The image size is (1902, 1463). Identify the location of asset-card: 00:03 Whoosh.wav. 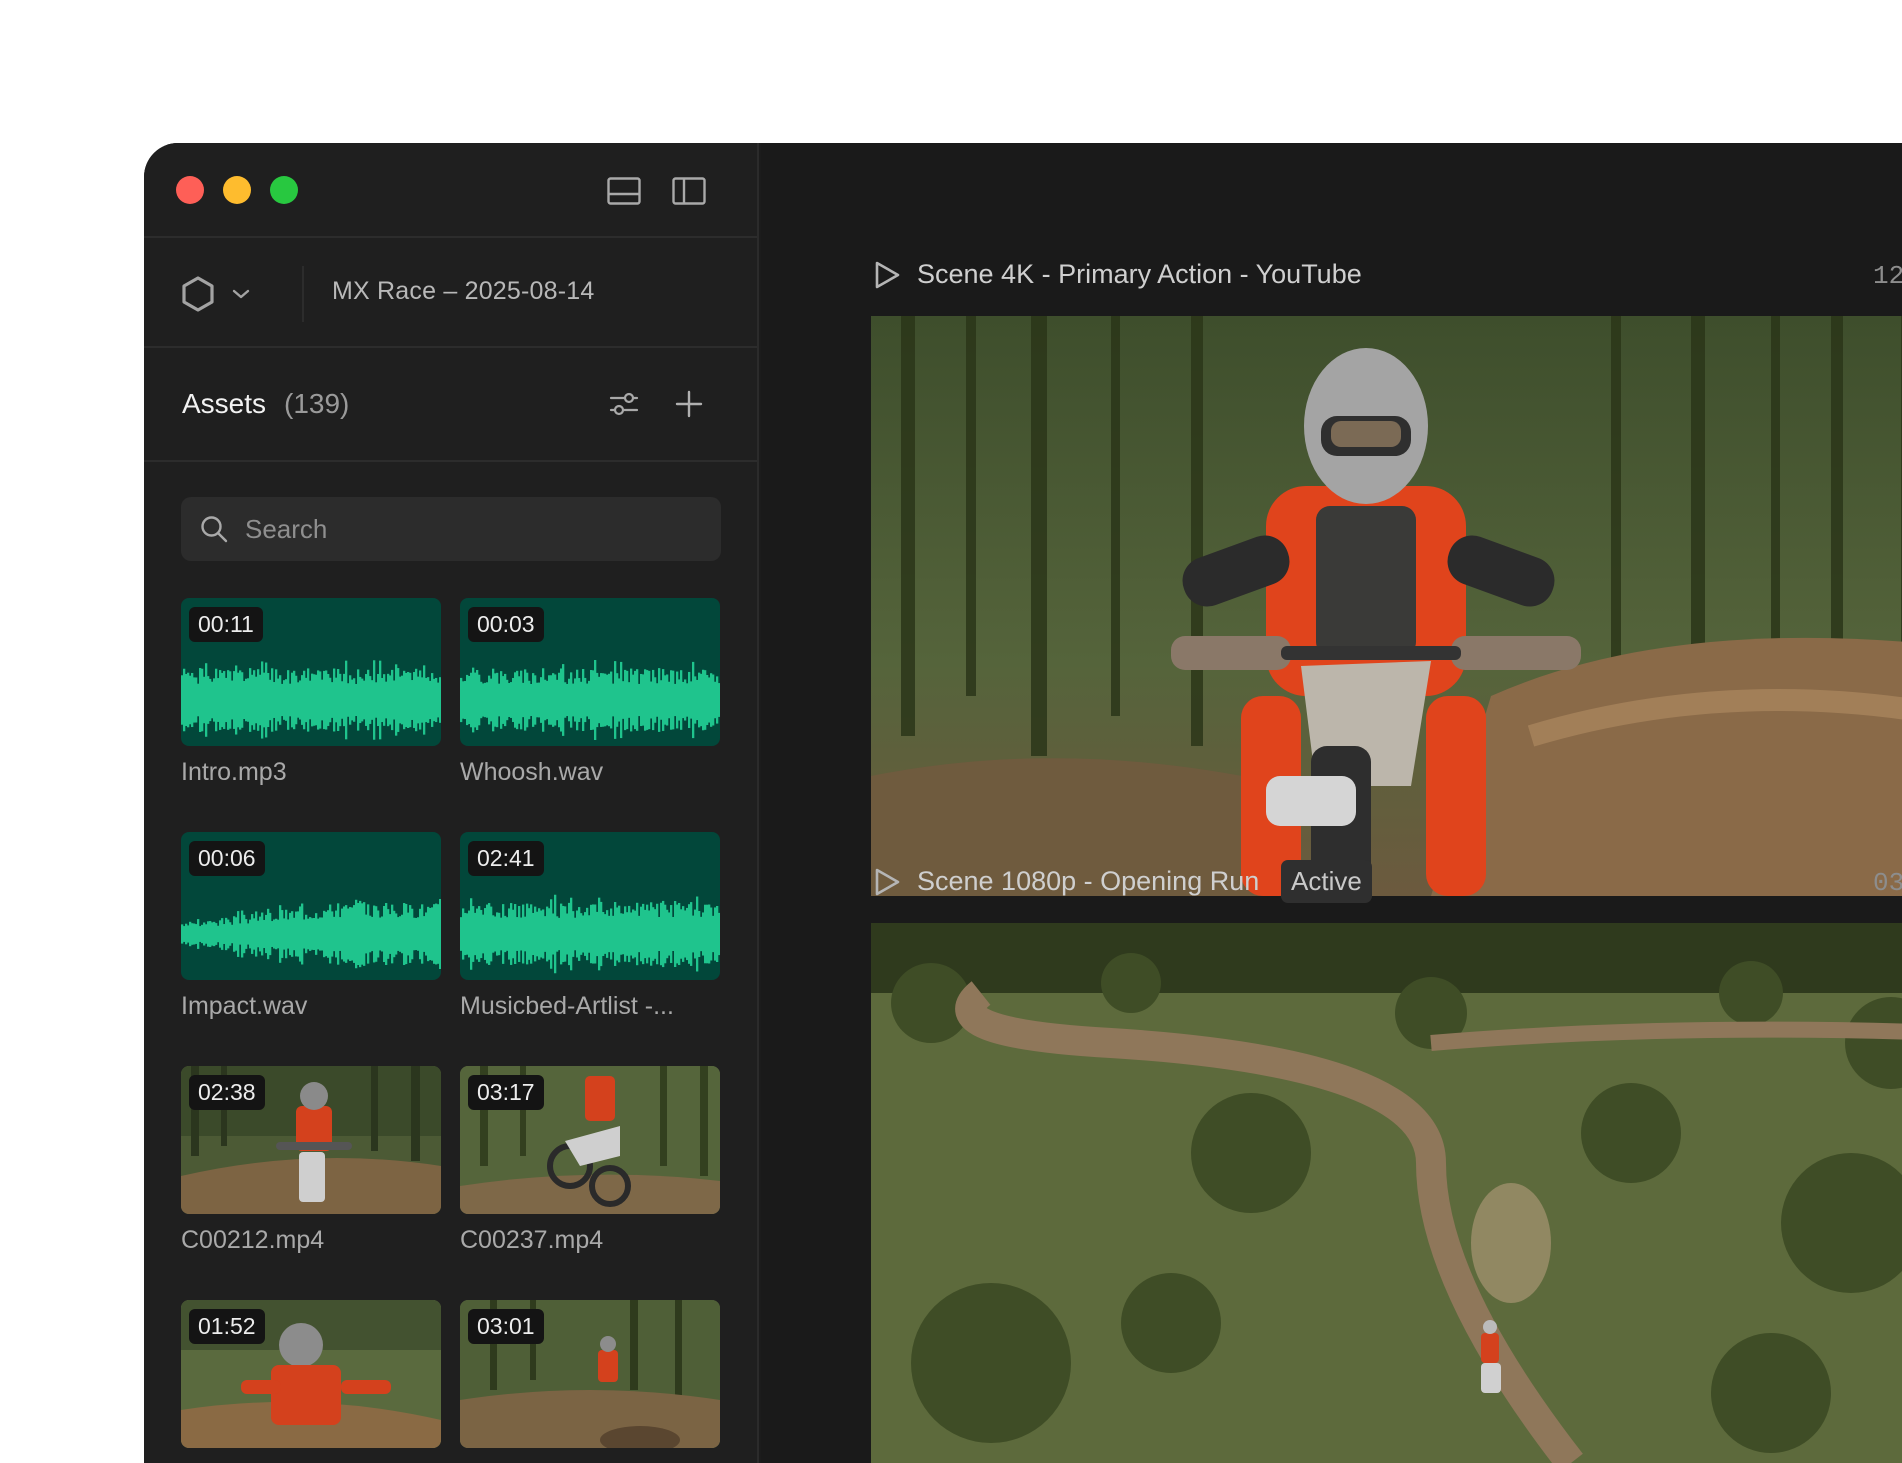
(590, 698).